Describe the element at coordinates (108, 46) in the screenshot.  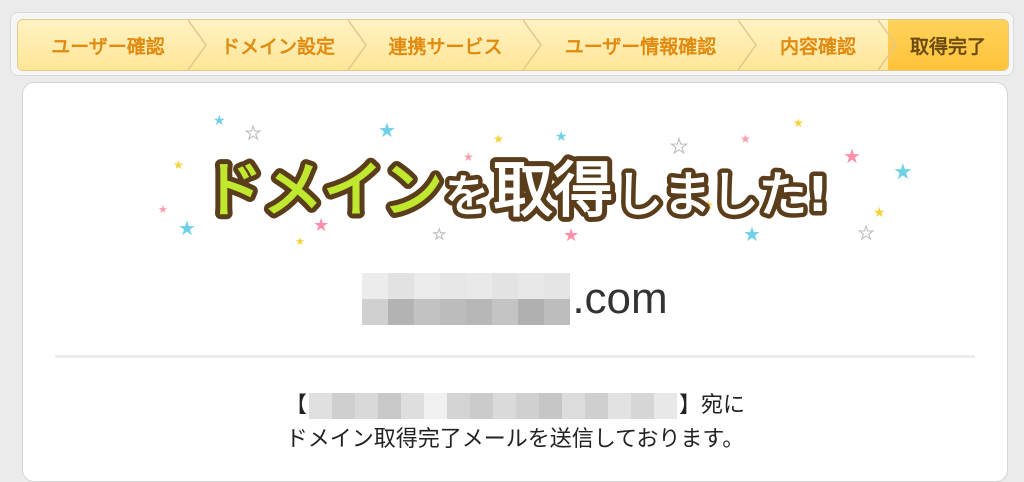
I see `step-label: ユーザー確認` at that location.